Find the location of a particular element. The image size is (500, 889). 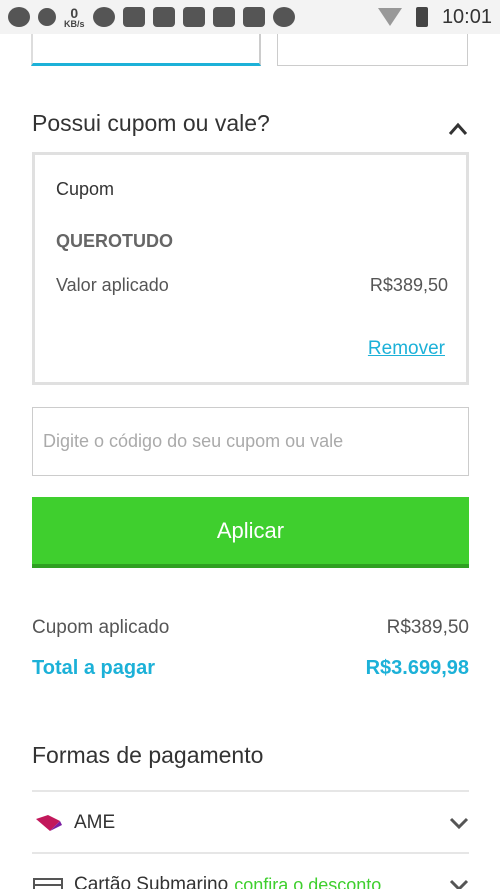

apply-coupon-button: Aplicar is located at coordinates (250, 532).